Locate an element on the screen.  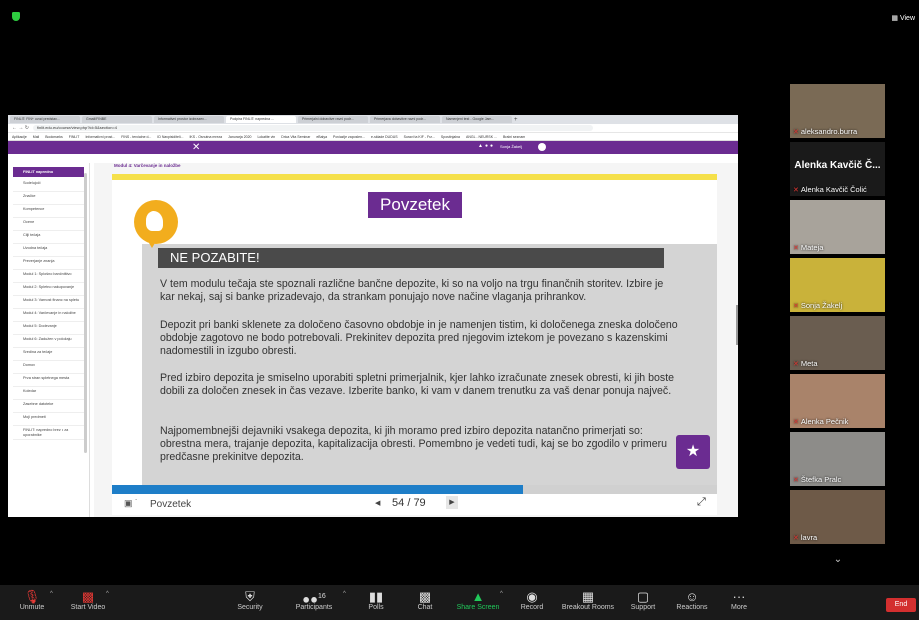
slide-progress-bar is located at coordinates (414, 489).